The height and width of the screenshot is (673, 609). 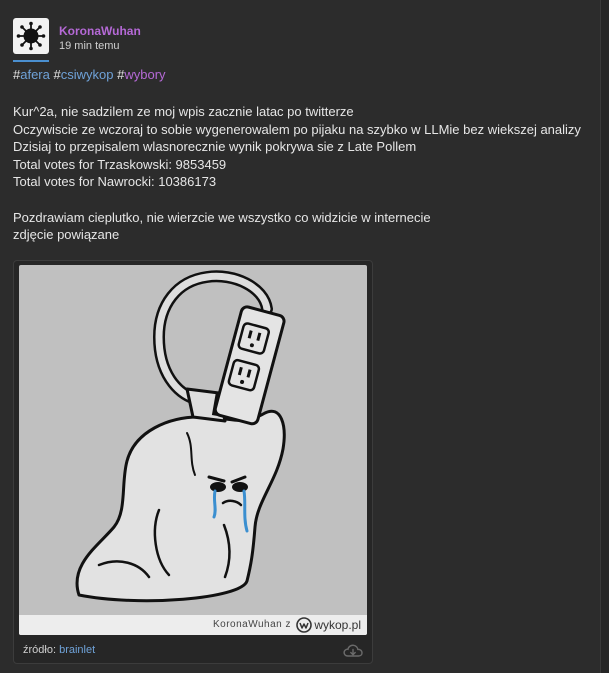 What do you see at coordinates (115, 182) in the screenshot?
I see `body-line: Total votes for Nawrocki: 10386173` at bounding box center [115, 182].